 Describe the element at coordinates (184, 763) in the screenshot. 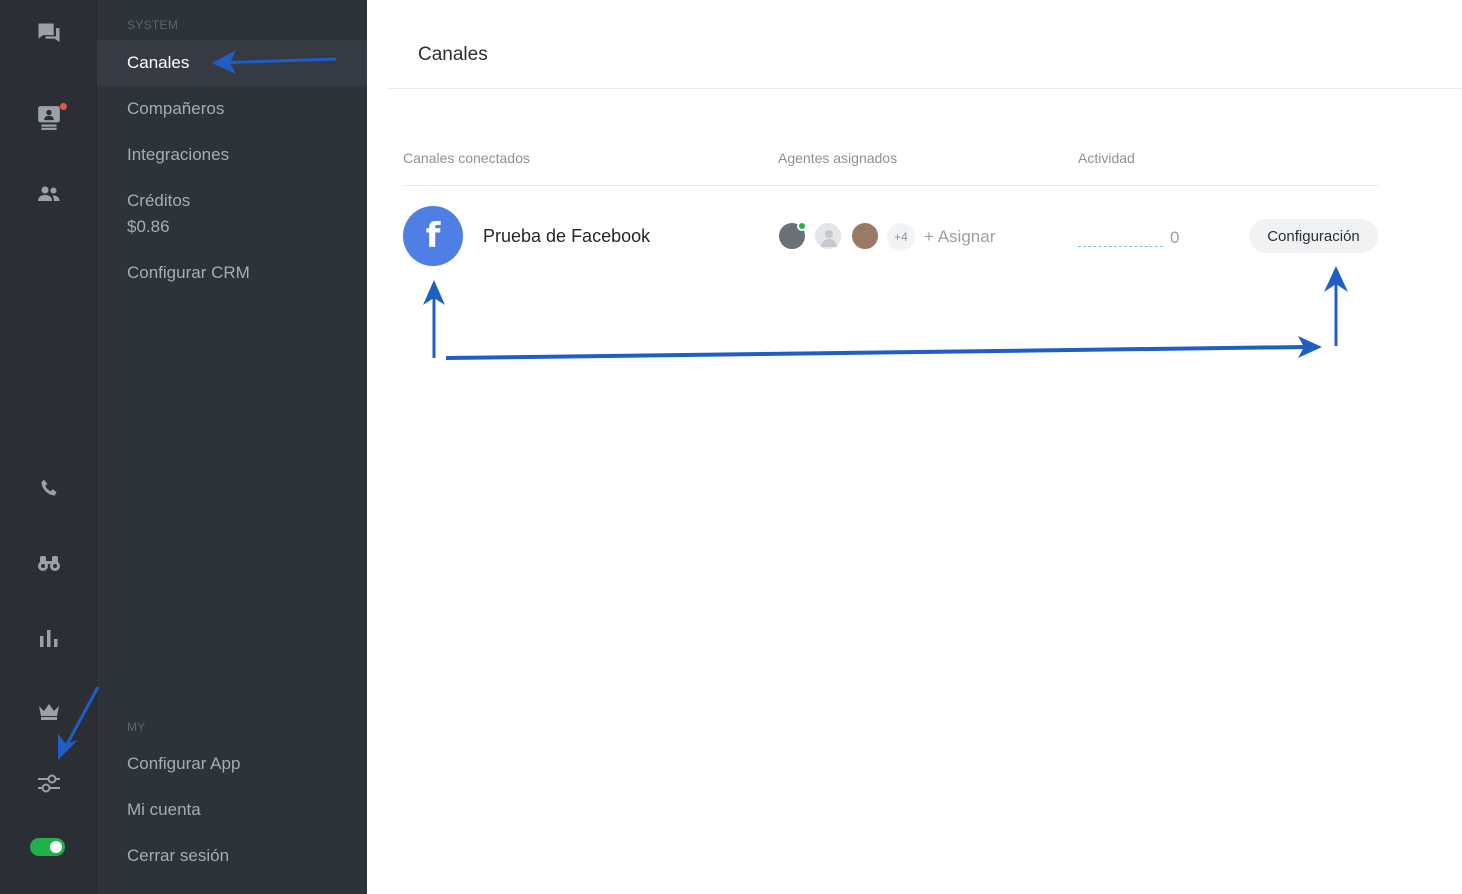

I see `menu-item-label: Configurar App` at that location.